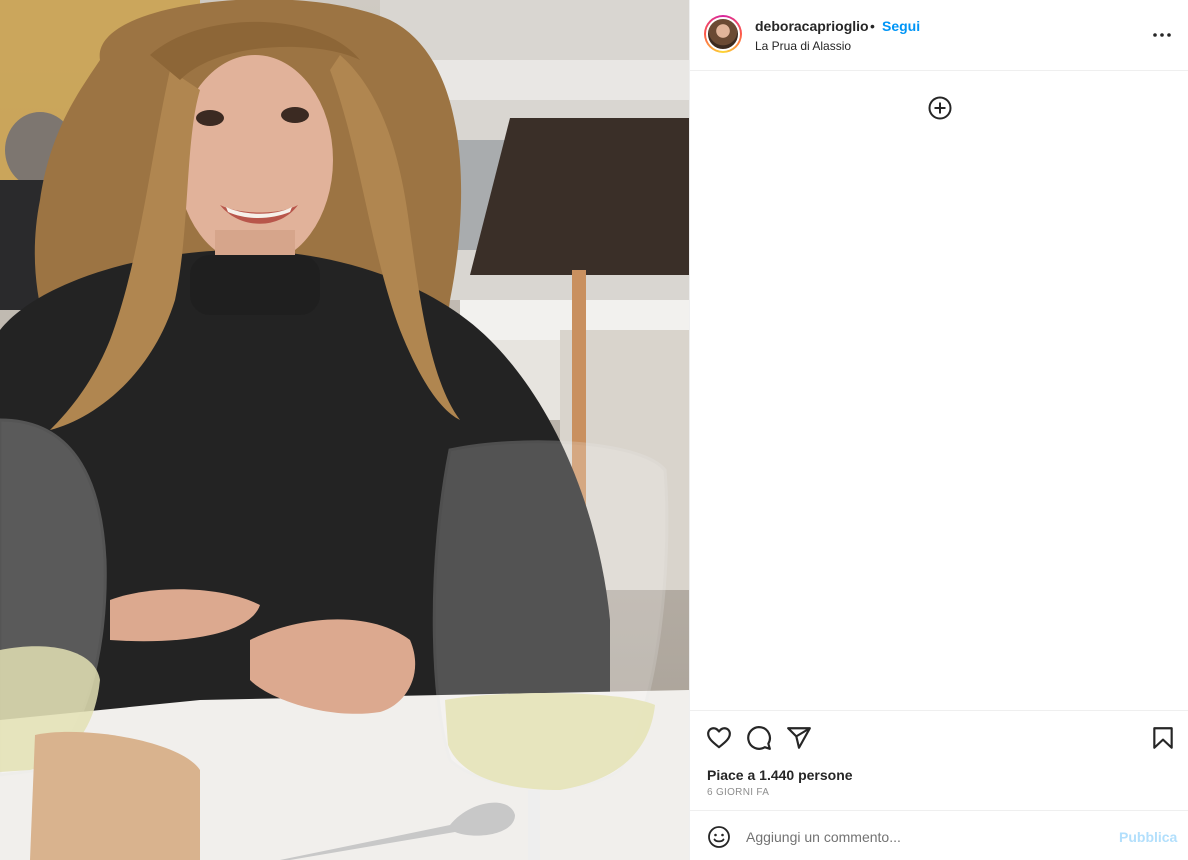 This screenshot has height=860, width=1188. Describe the element at coordinates (738, 792) in the screenshot. I see `post-timestamp: 6 GIORNI FA` at that location.